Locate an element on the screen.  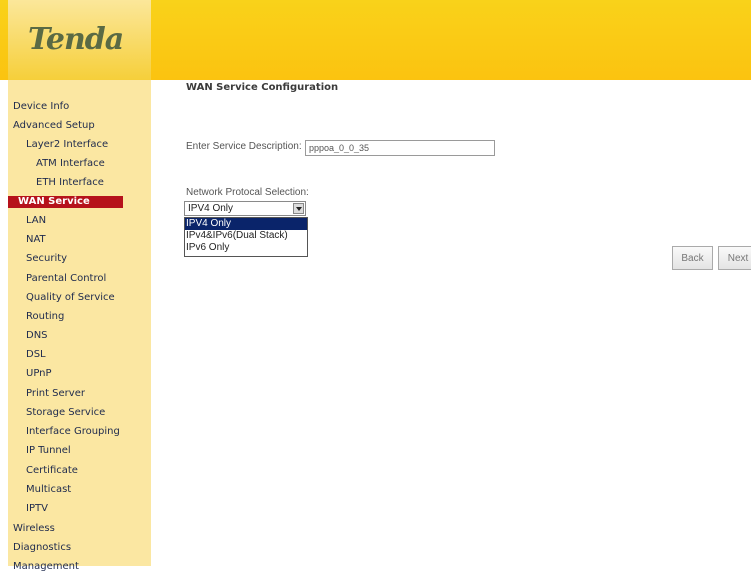
sidebar-item-print-server: Print Server is located at coordinates (55, 393).